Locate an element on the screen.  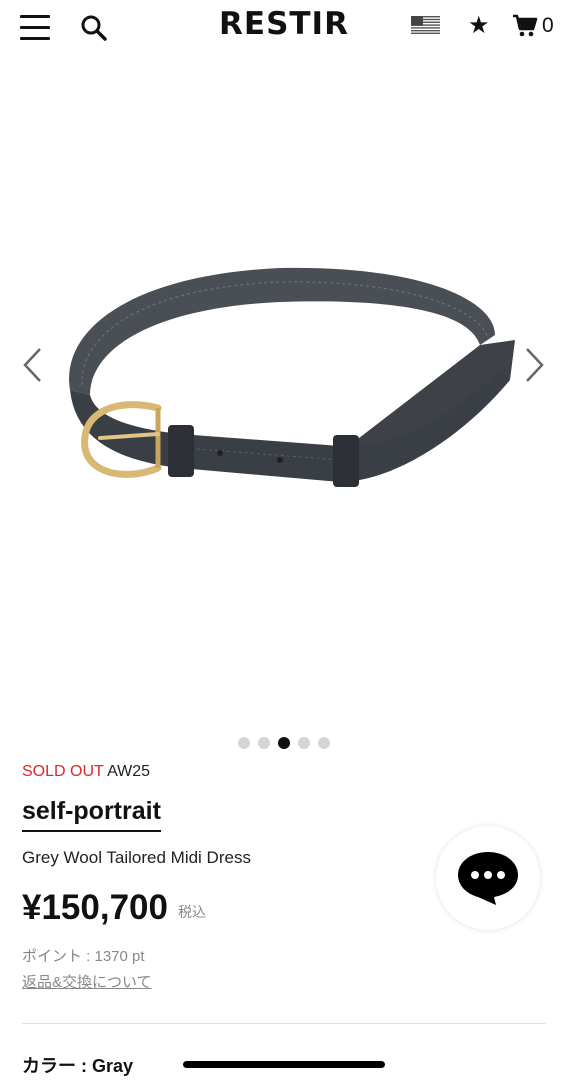
product-status-line: SOLD OUT AW25 is located at coordinates (86, 772).